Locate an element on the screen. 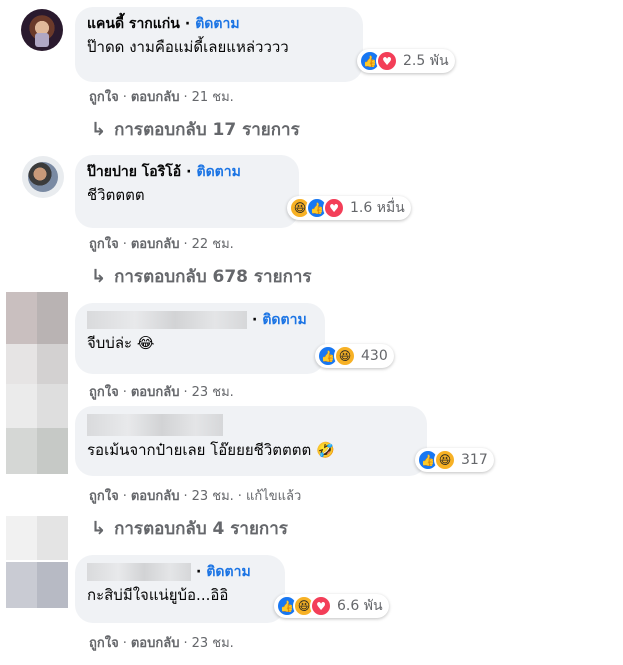  comment-actions: ถูกใจ · ตอบกลับ · 23 ชม. · แก้ไขแล้ว is located at coordinates (195, 495).